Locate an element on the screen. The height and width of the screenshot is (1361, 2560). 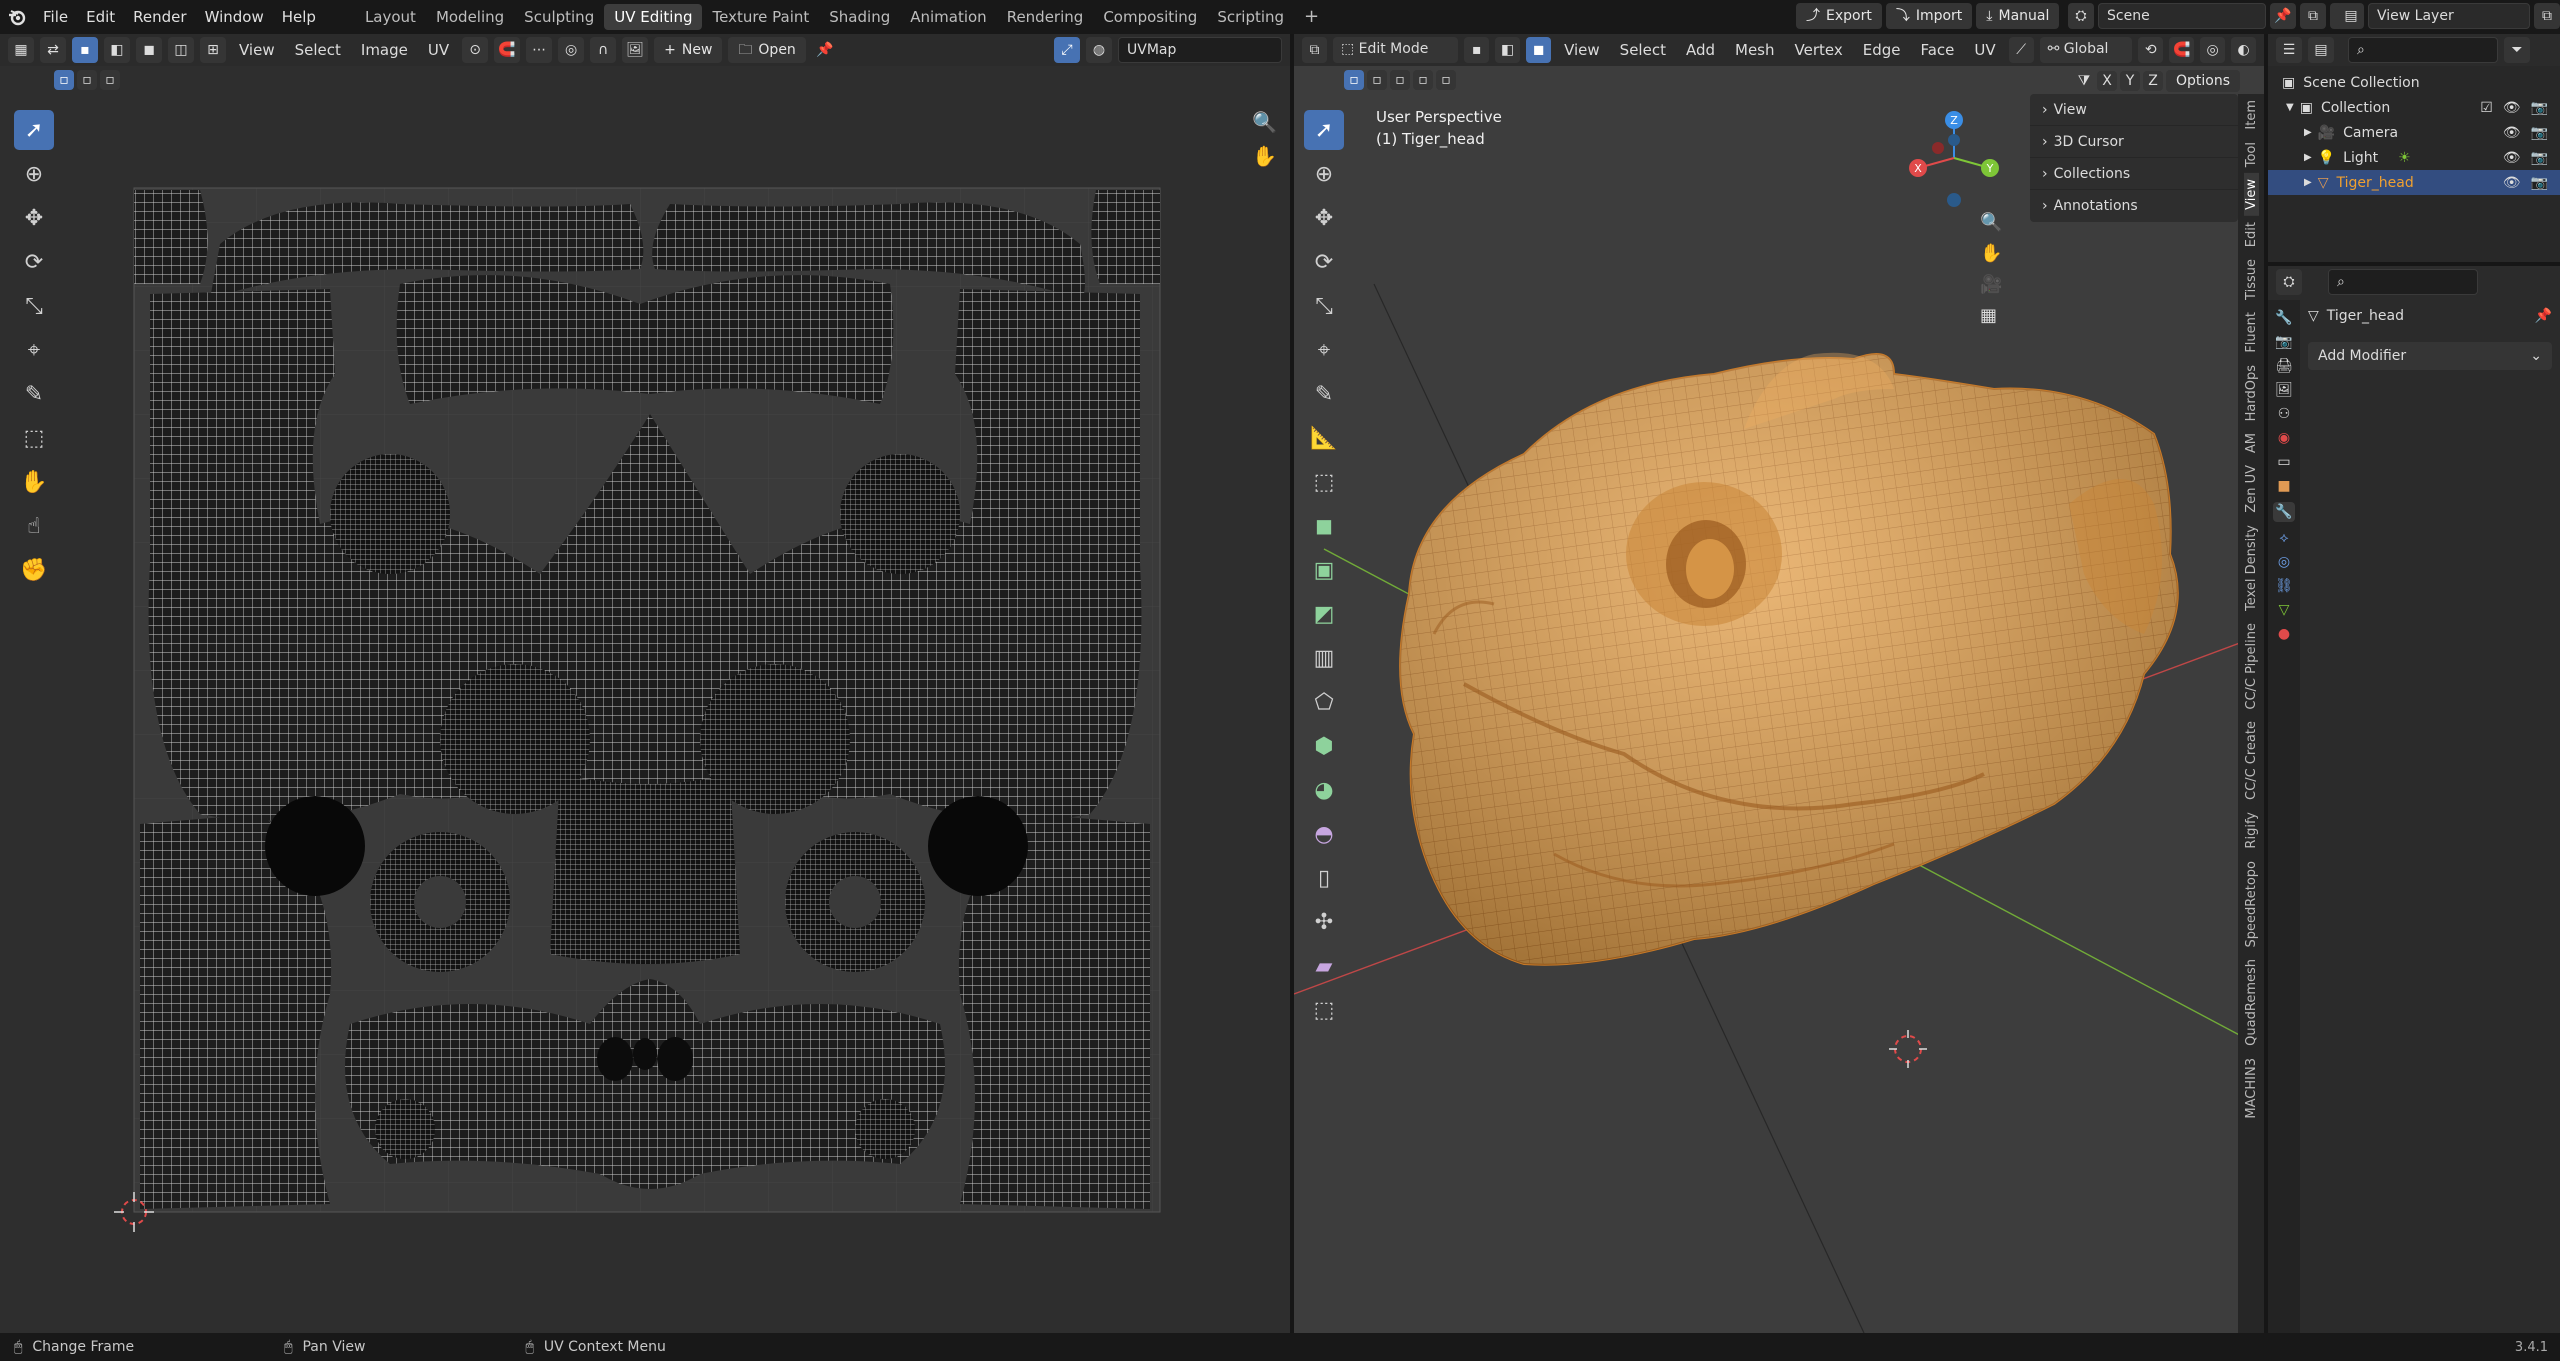
import-button: ⤵ Import is located at coordinates (1929, 16).